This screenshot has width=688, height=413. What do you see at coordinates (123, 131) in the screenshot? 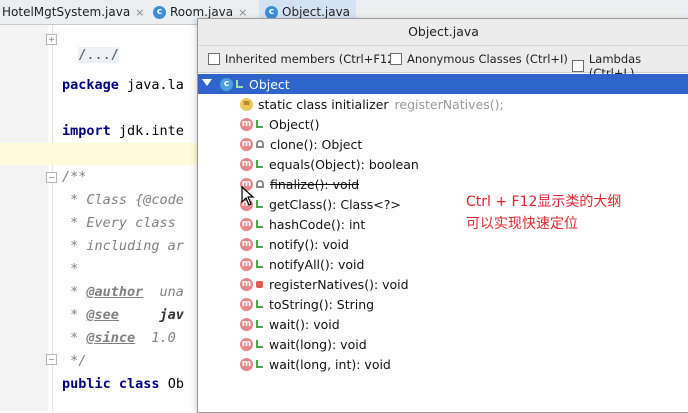
I see `code-line-import: import jdk.inte` at bounding box center [123, 131].